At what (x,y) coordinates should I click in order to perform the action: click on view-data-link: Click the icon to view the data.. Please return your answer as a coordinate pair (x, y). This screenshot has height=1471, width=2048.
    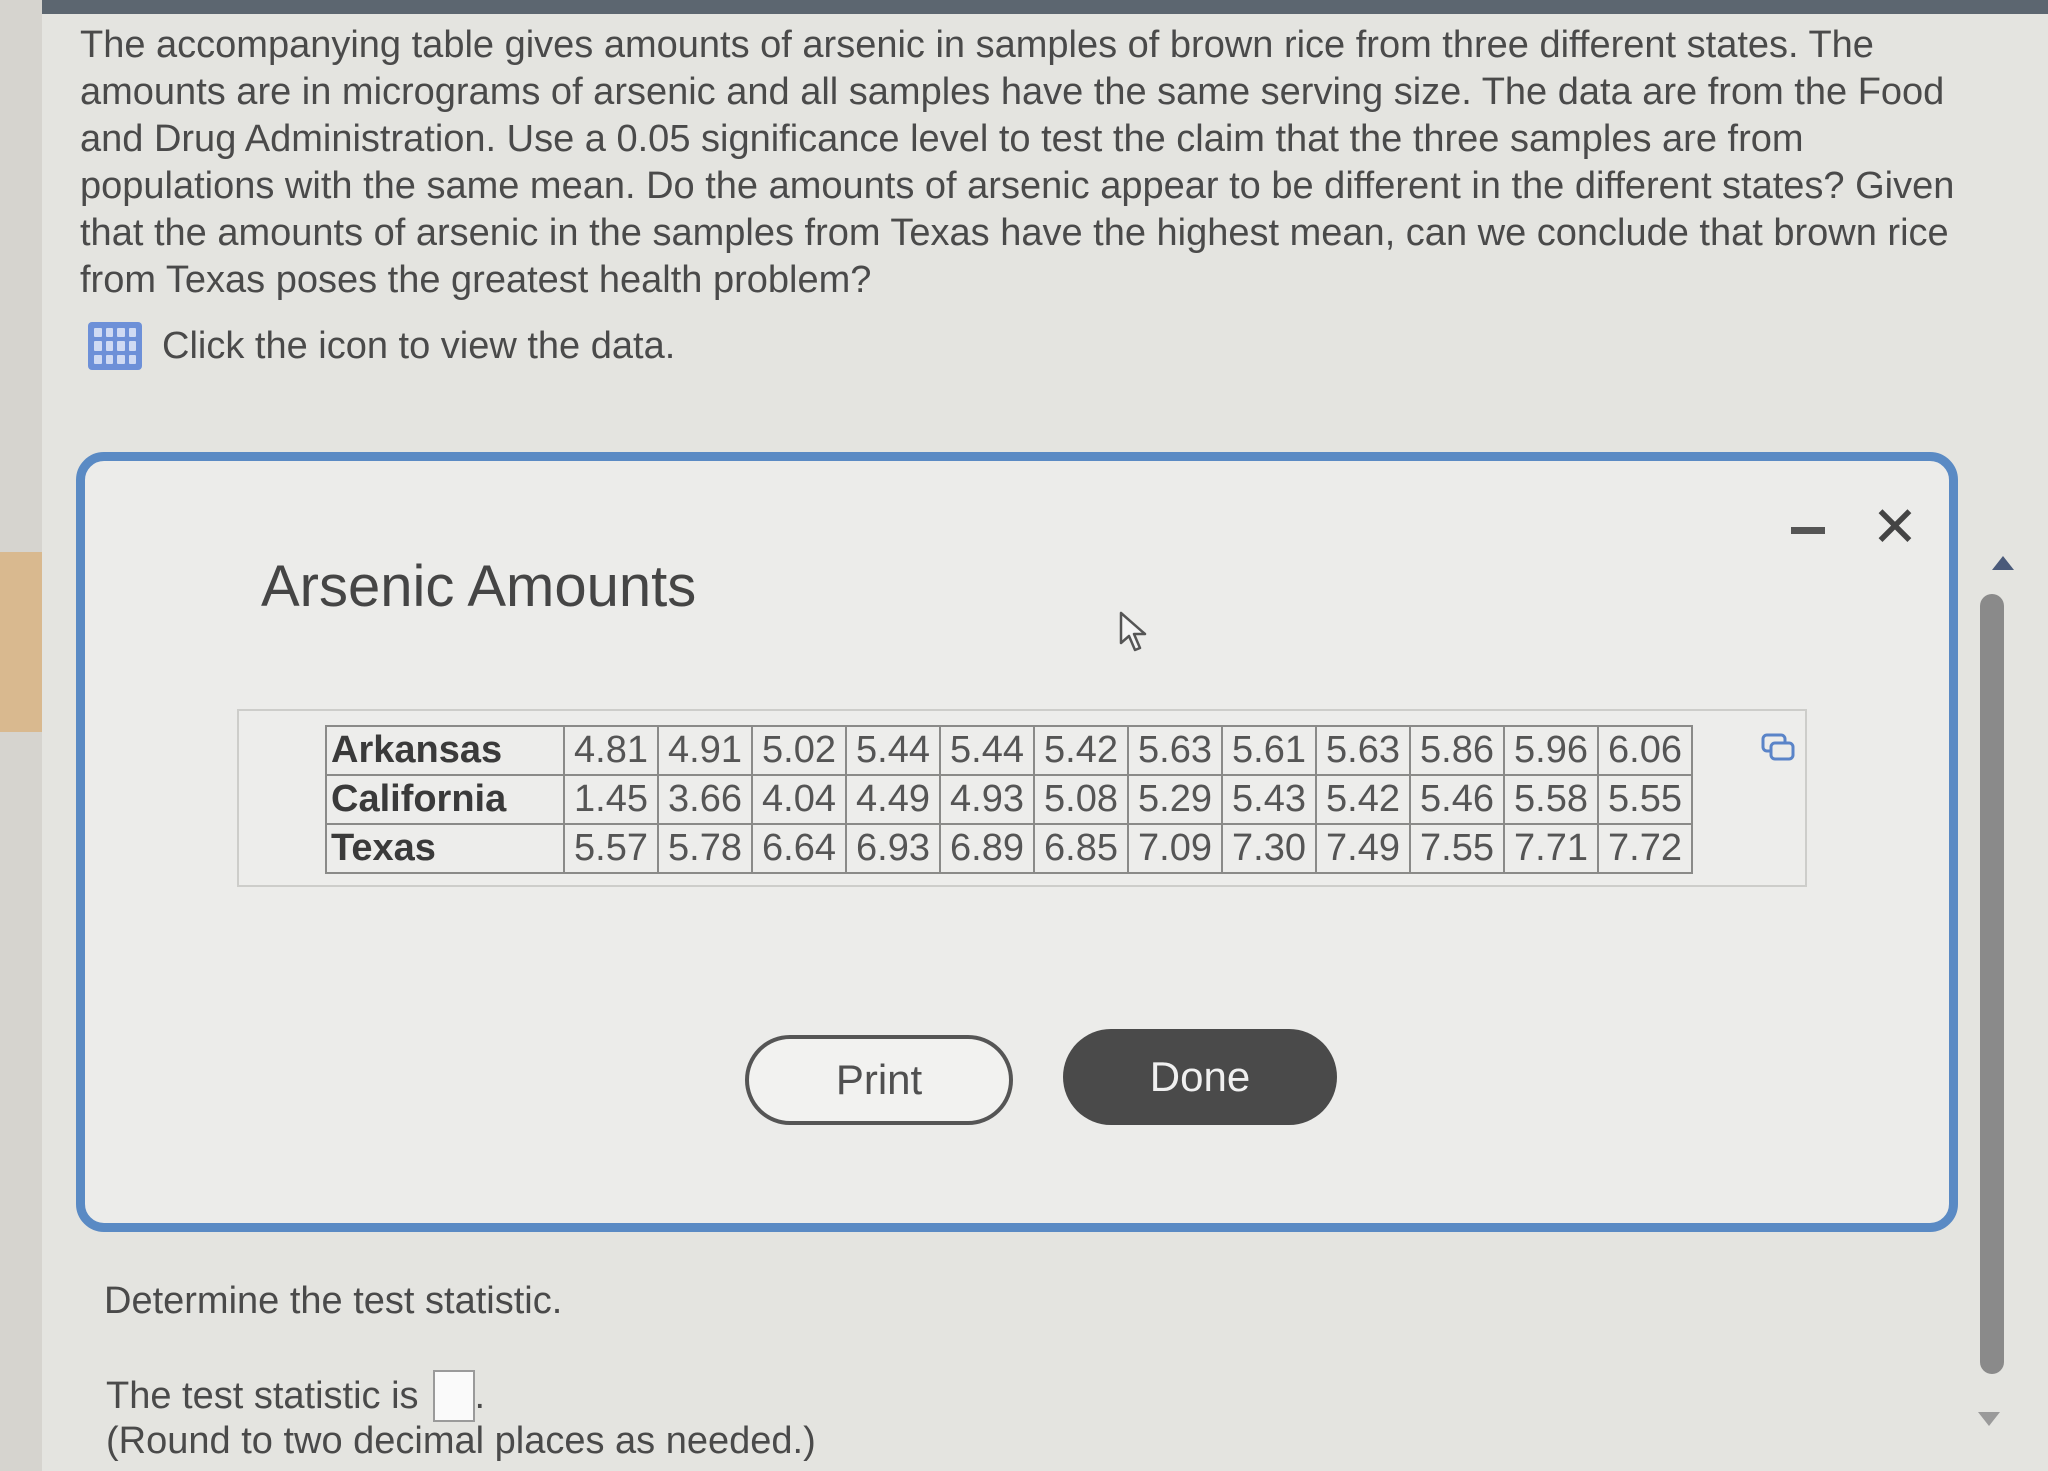
    Looking at the image, I should click on (381, 346).